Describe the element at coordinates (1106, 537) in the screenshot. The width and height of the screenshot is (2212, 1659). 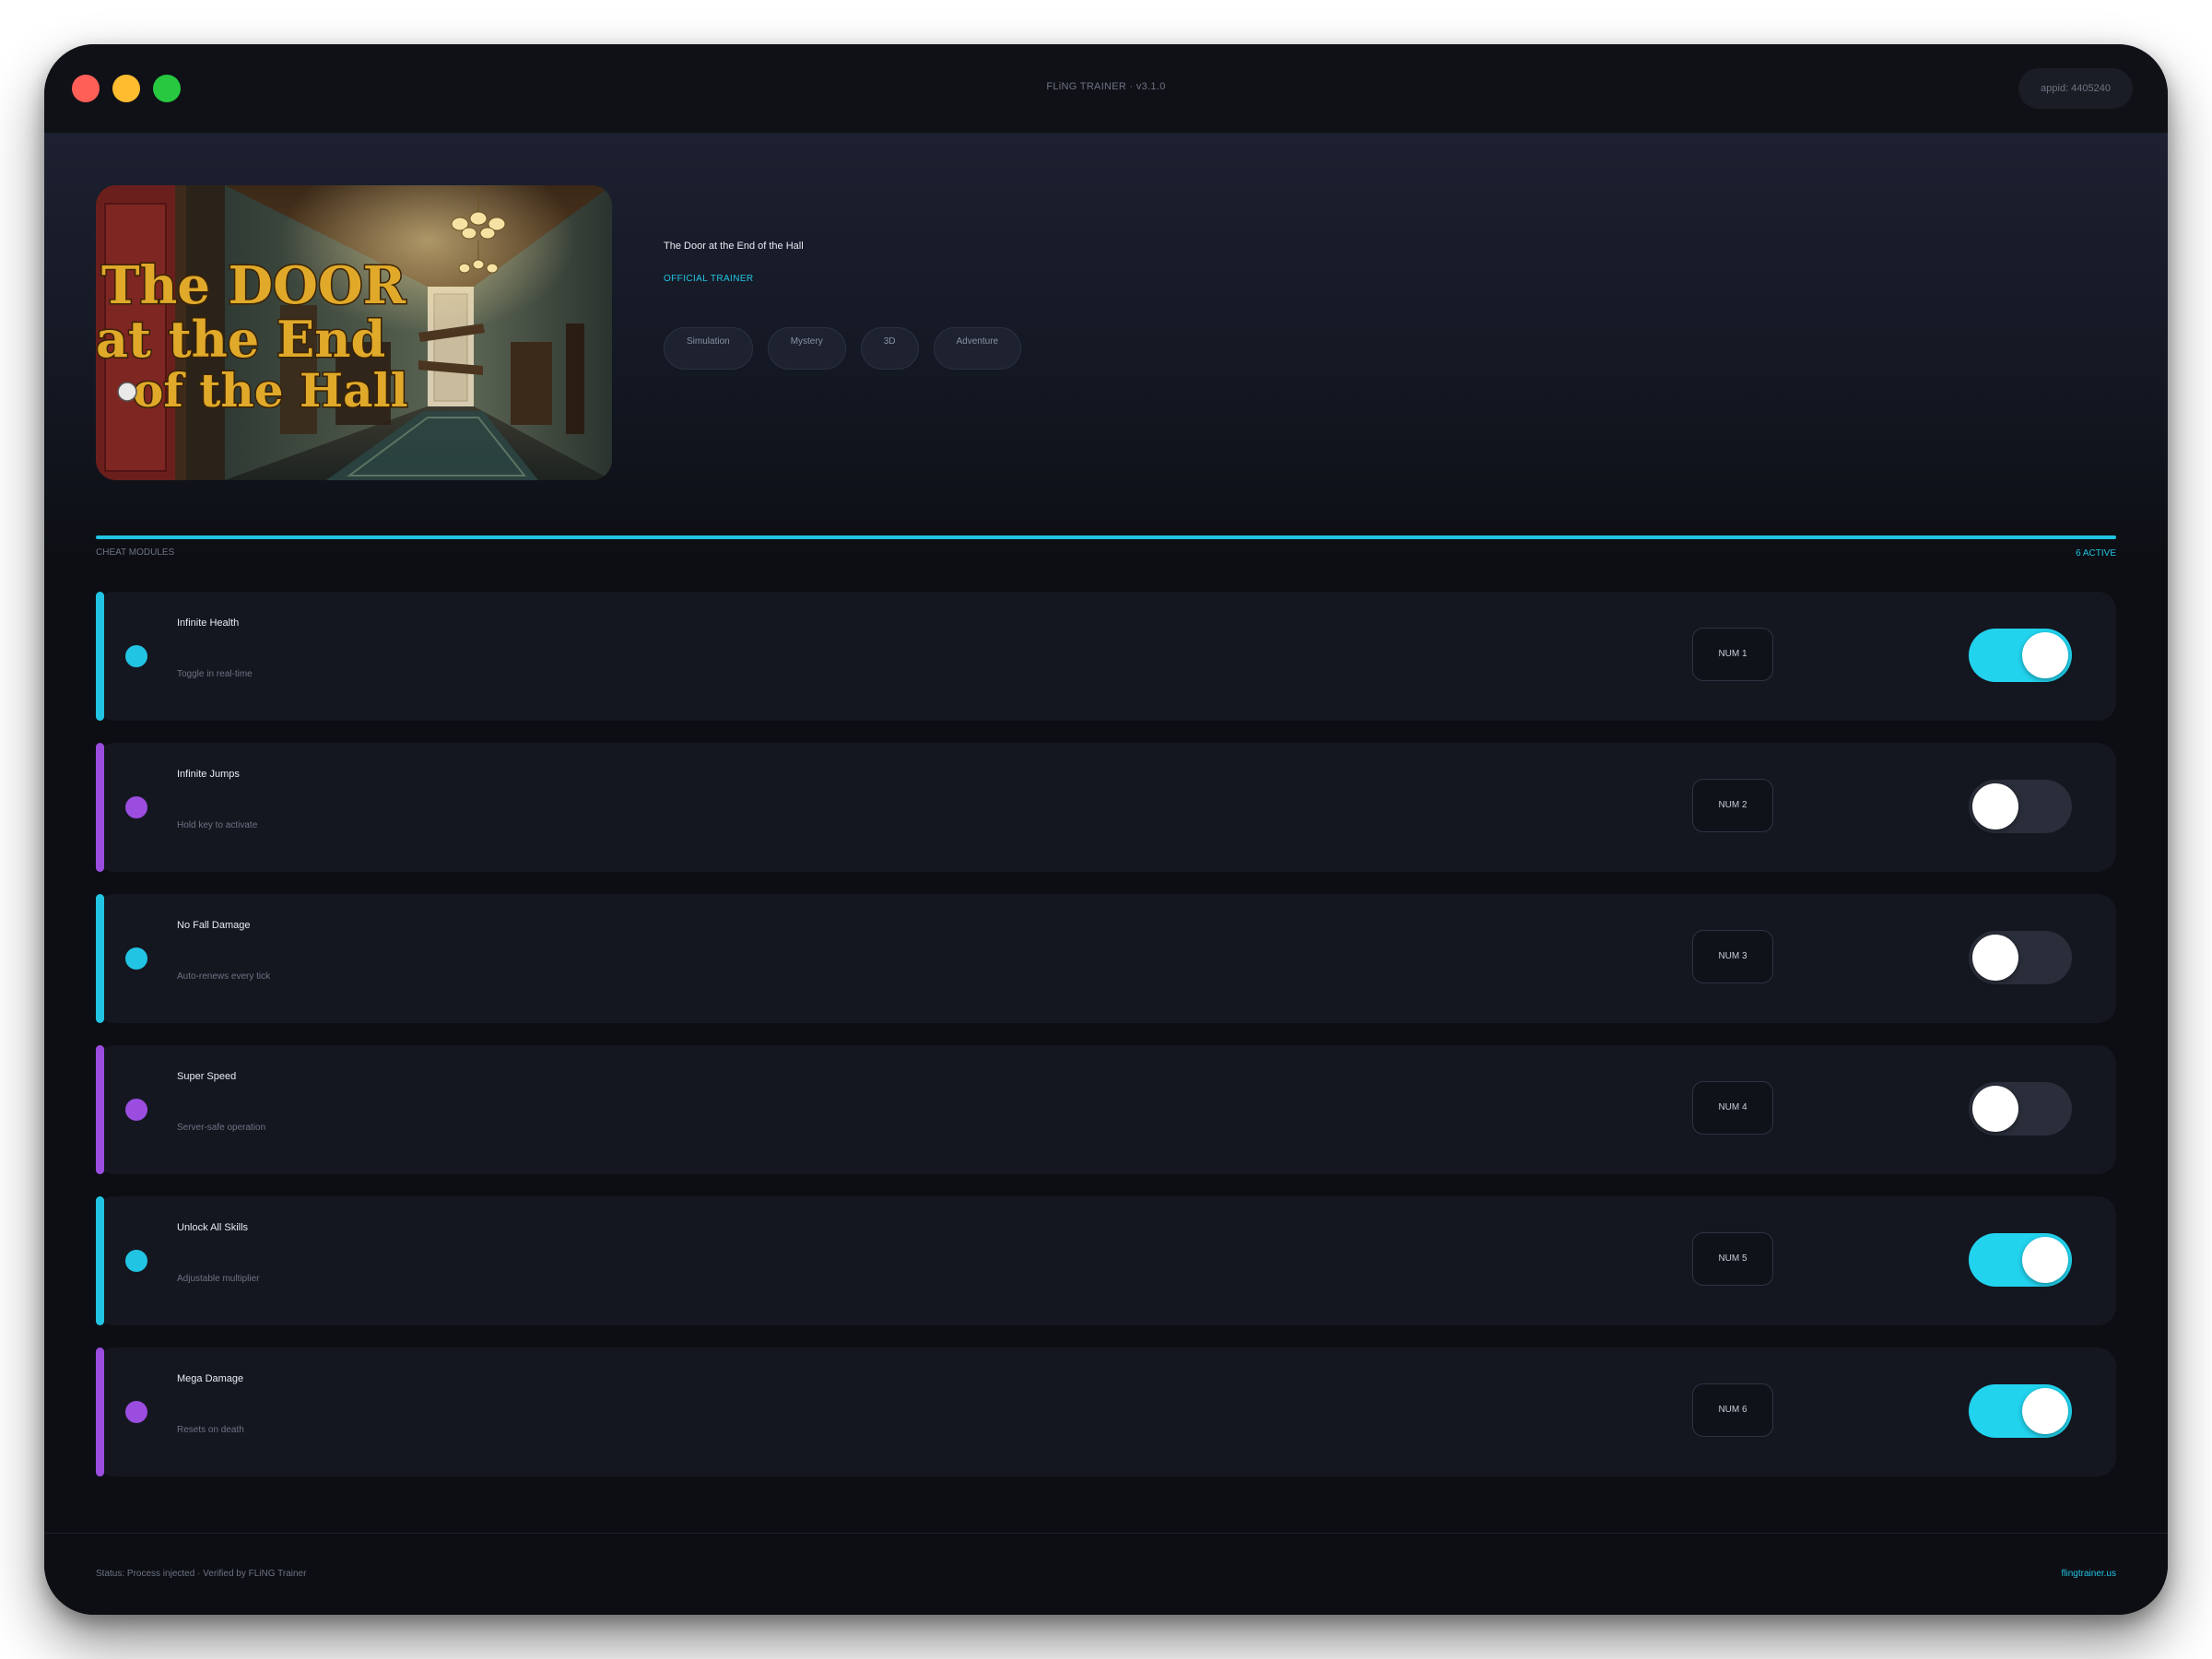
I see `modules-divider` at that location.